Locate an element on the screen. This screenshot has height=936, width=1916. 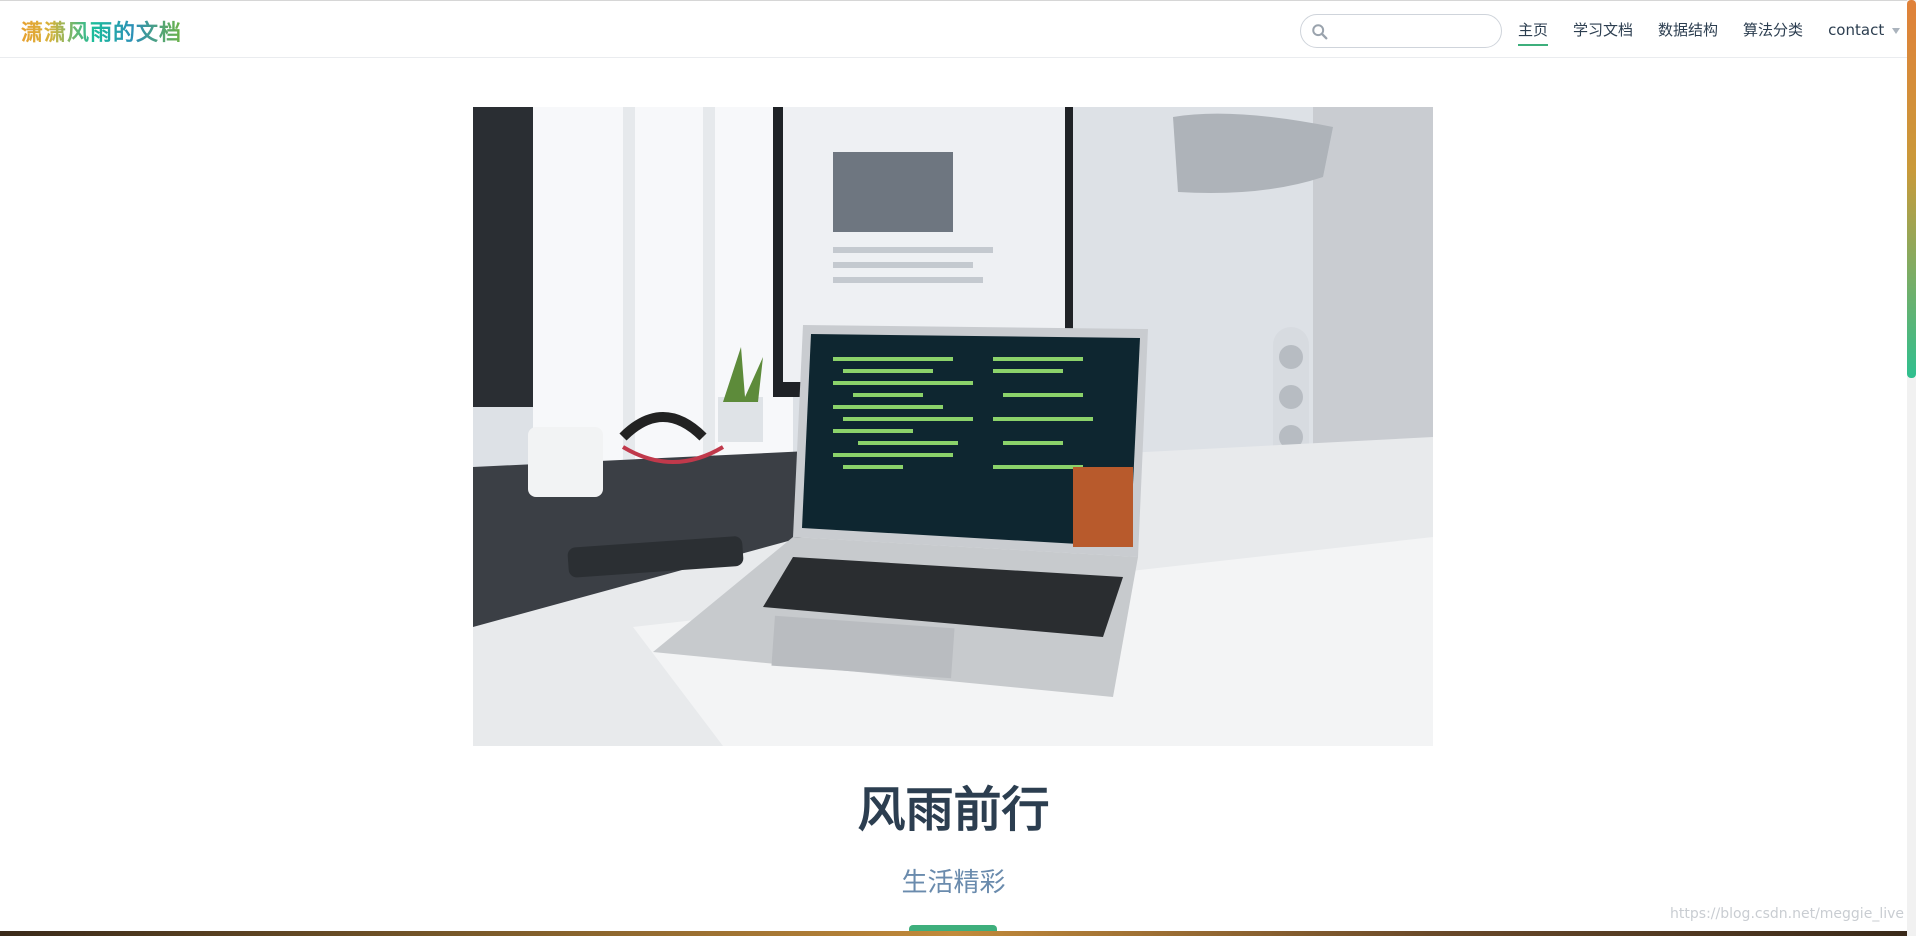
watermark: https://blog.csdn.net/meggie_live is located at coordinates (1787, 914).